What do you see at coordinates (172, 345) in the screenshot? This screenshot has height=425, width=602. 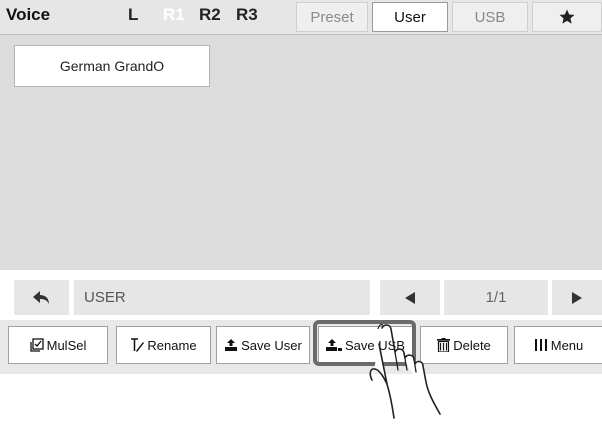 I see `rename-label: Rename` at bounding box center [172, 345].